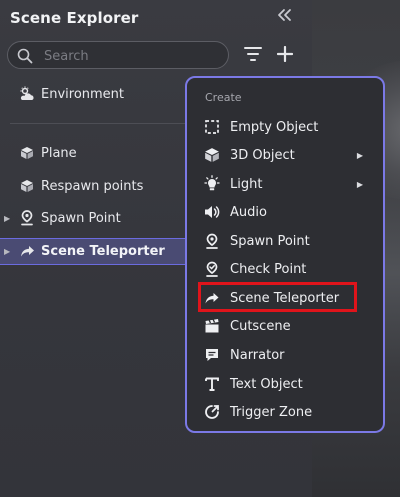  Describe the element at coordinates (74, 18) in the screenshot. I see `panel-title: Scene Explorer` at that location.